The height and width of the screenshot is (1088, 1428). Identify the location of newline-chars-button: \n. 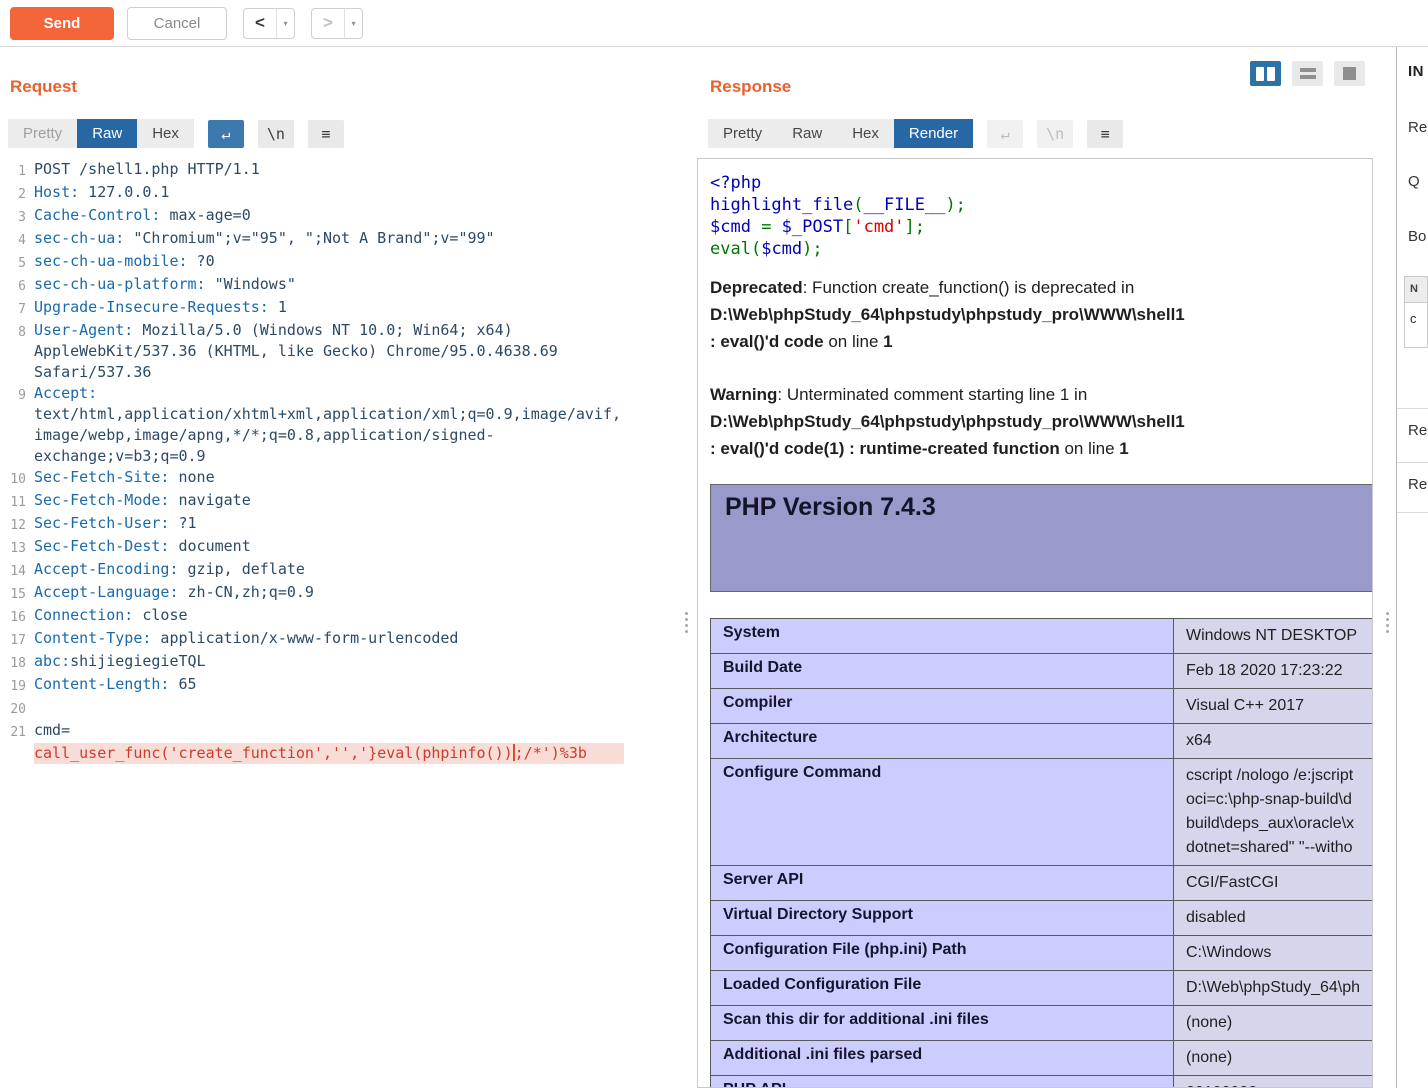
(275, 133).